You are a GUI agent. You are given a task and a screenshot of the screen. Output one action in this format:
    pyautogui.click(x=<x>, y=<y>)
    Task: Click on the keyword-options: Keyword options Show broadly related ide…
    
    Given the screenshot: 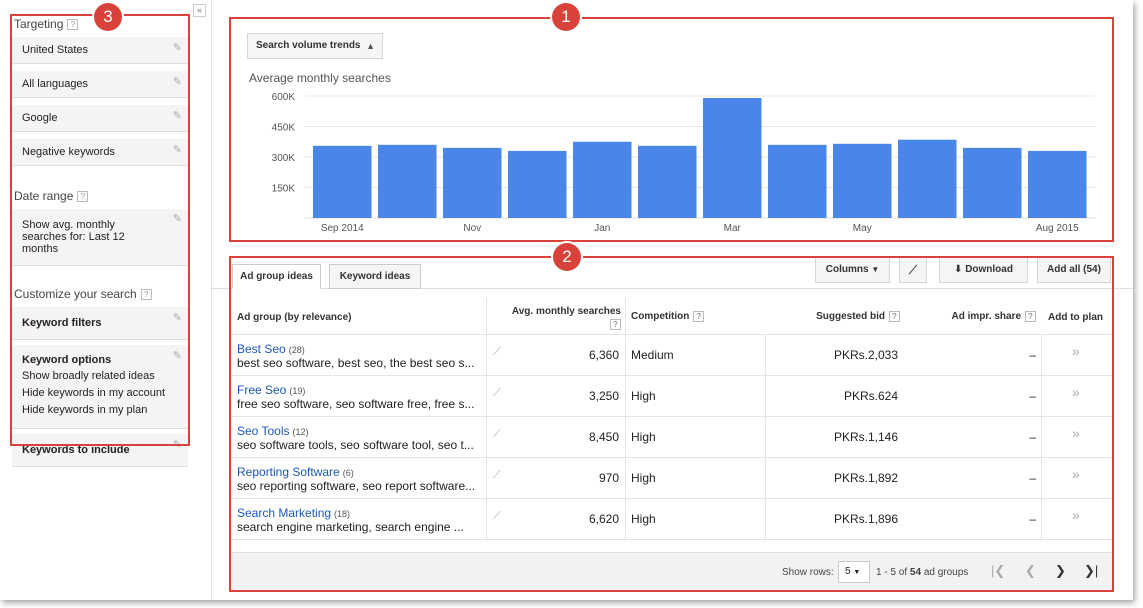 What is the action you would take?
    pyautogui.click(x=100, y=386)
    